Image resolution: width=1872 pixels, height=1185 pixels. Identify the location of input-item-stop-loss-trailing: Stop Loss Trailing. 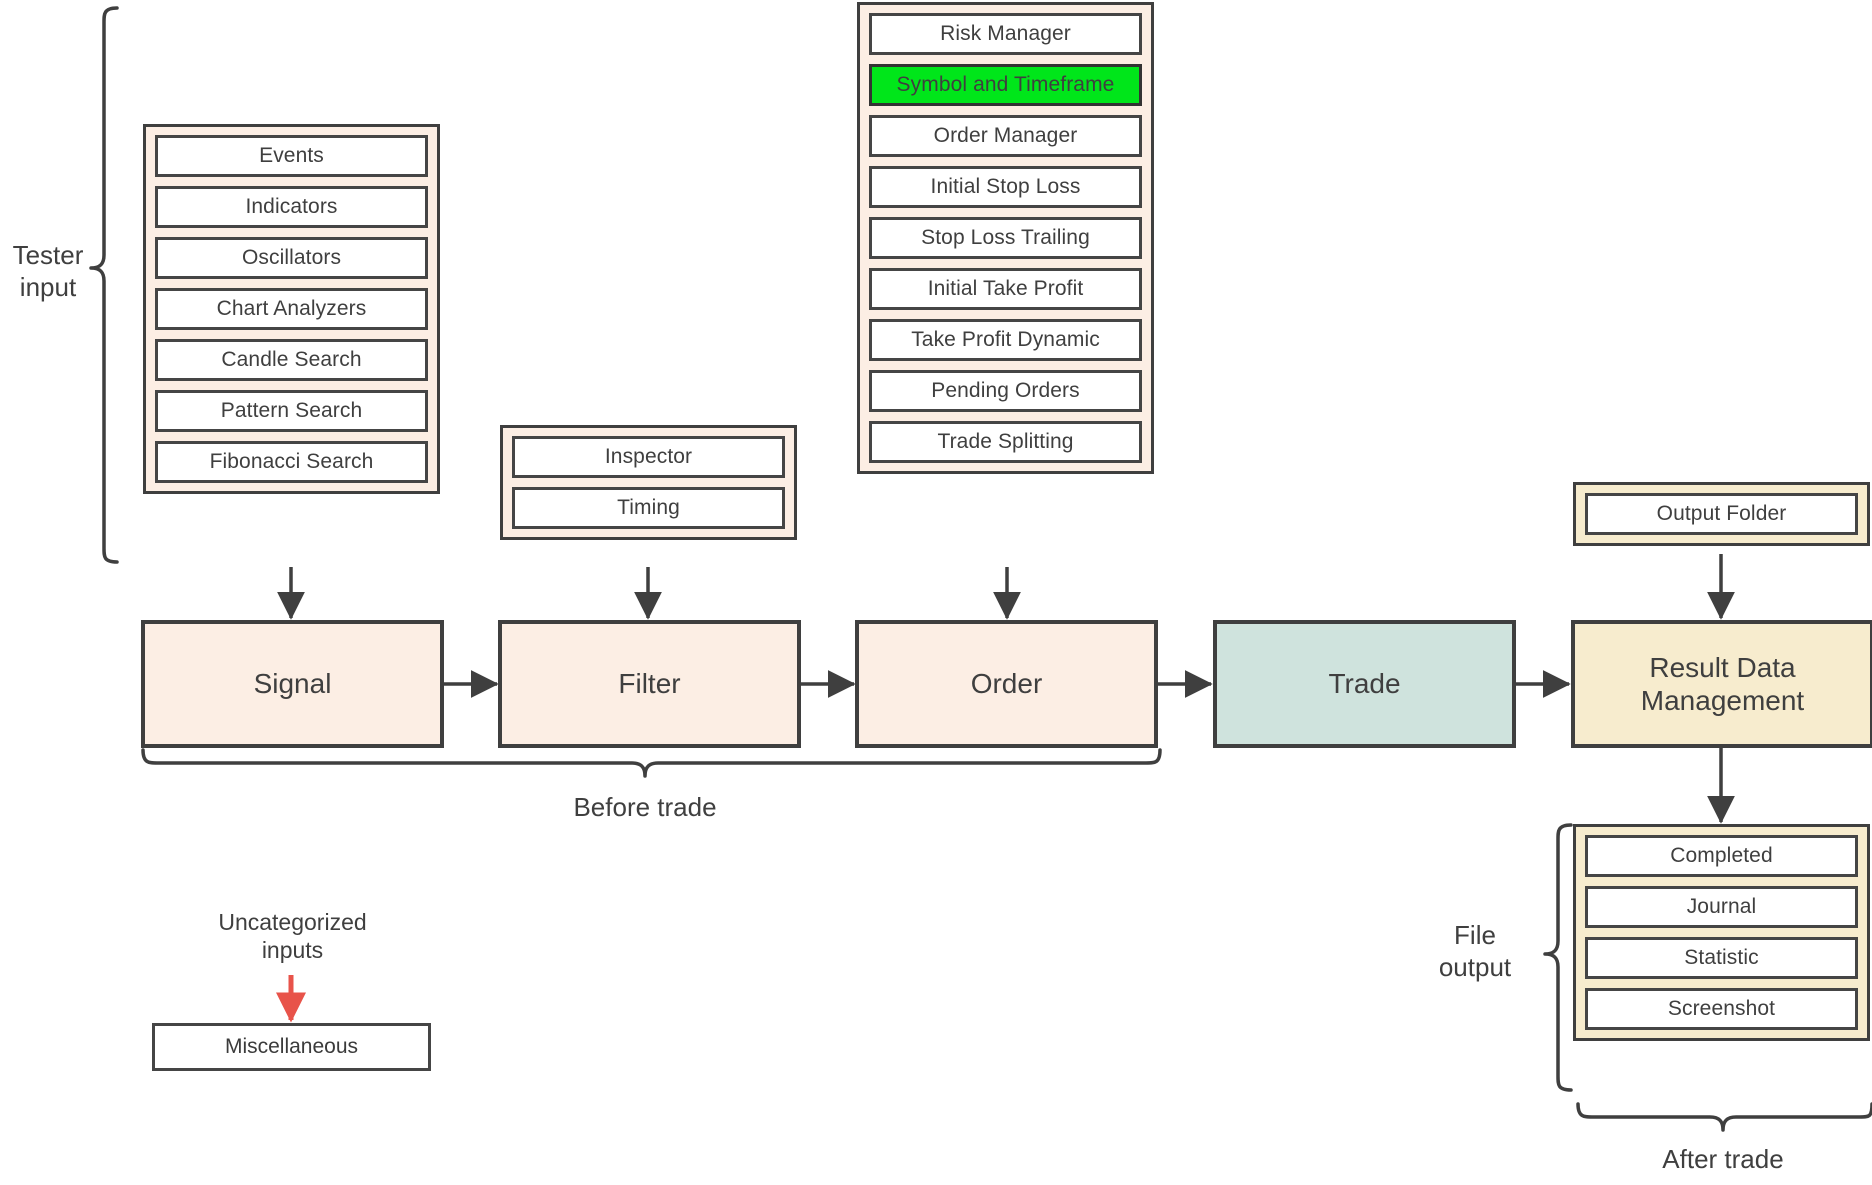
(1005, 238).